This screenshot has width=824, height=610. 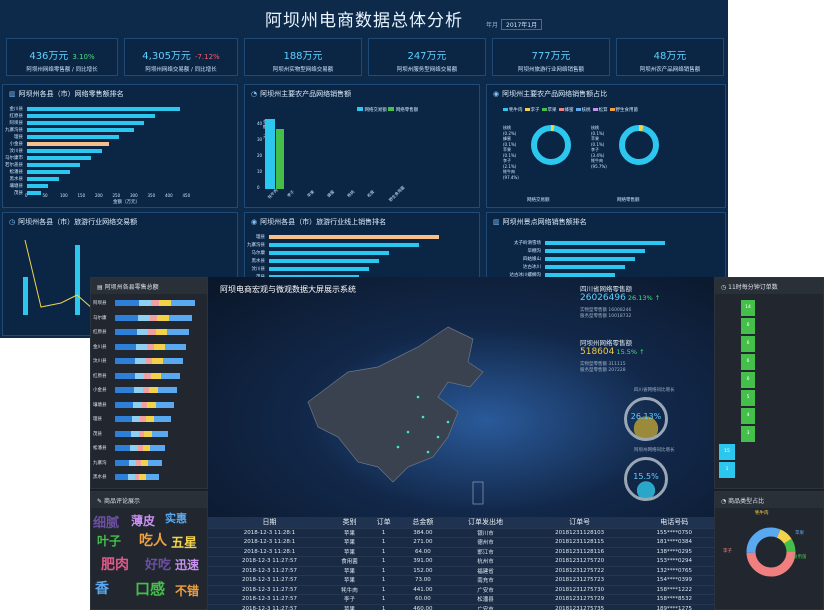 What do you see at coordinates (256, 245) in the screenshot?
I see `rank-label: 九寨沟县` at bounding box center [256, 245].